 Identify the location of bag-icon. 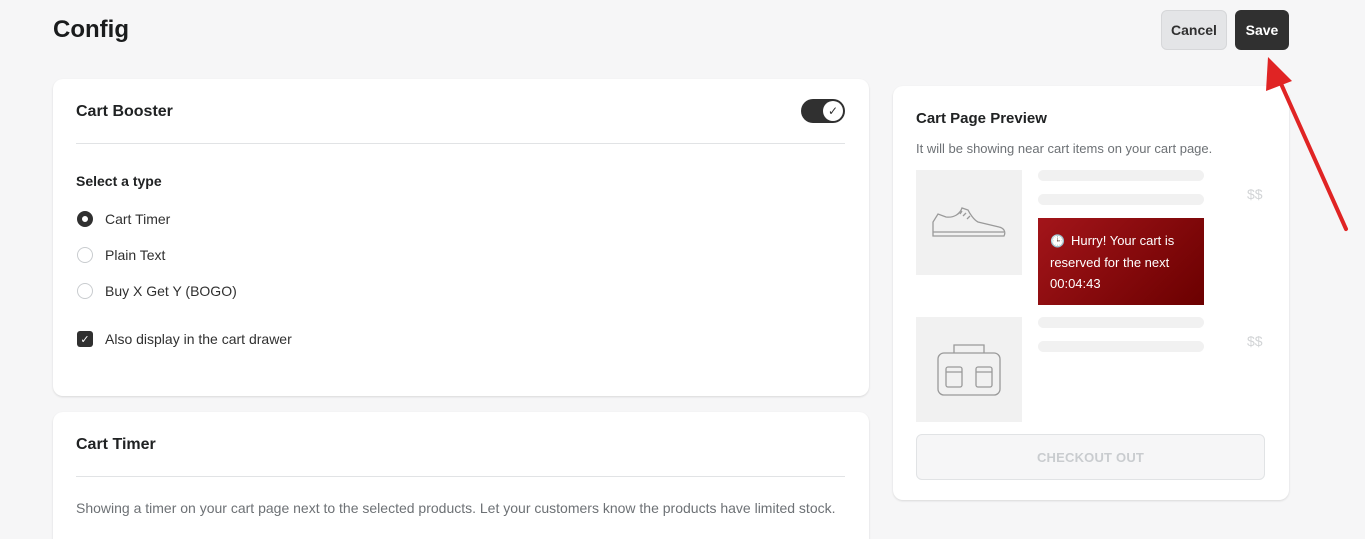
(969, 370).